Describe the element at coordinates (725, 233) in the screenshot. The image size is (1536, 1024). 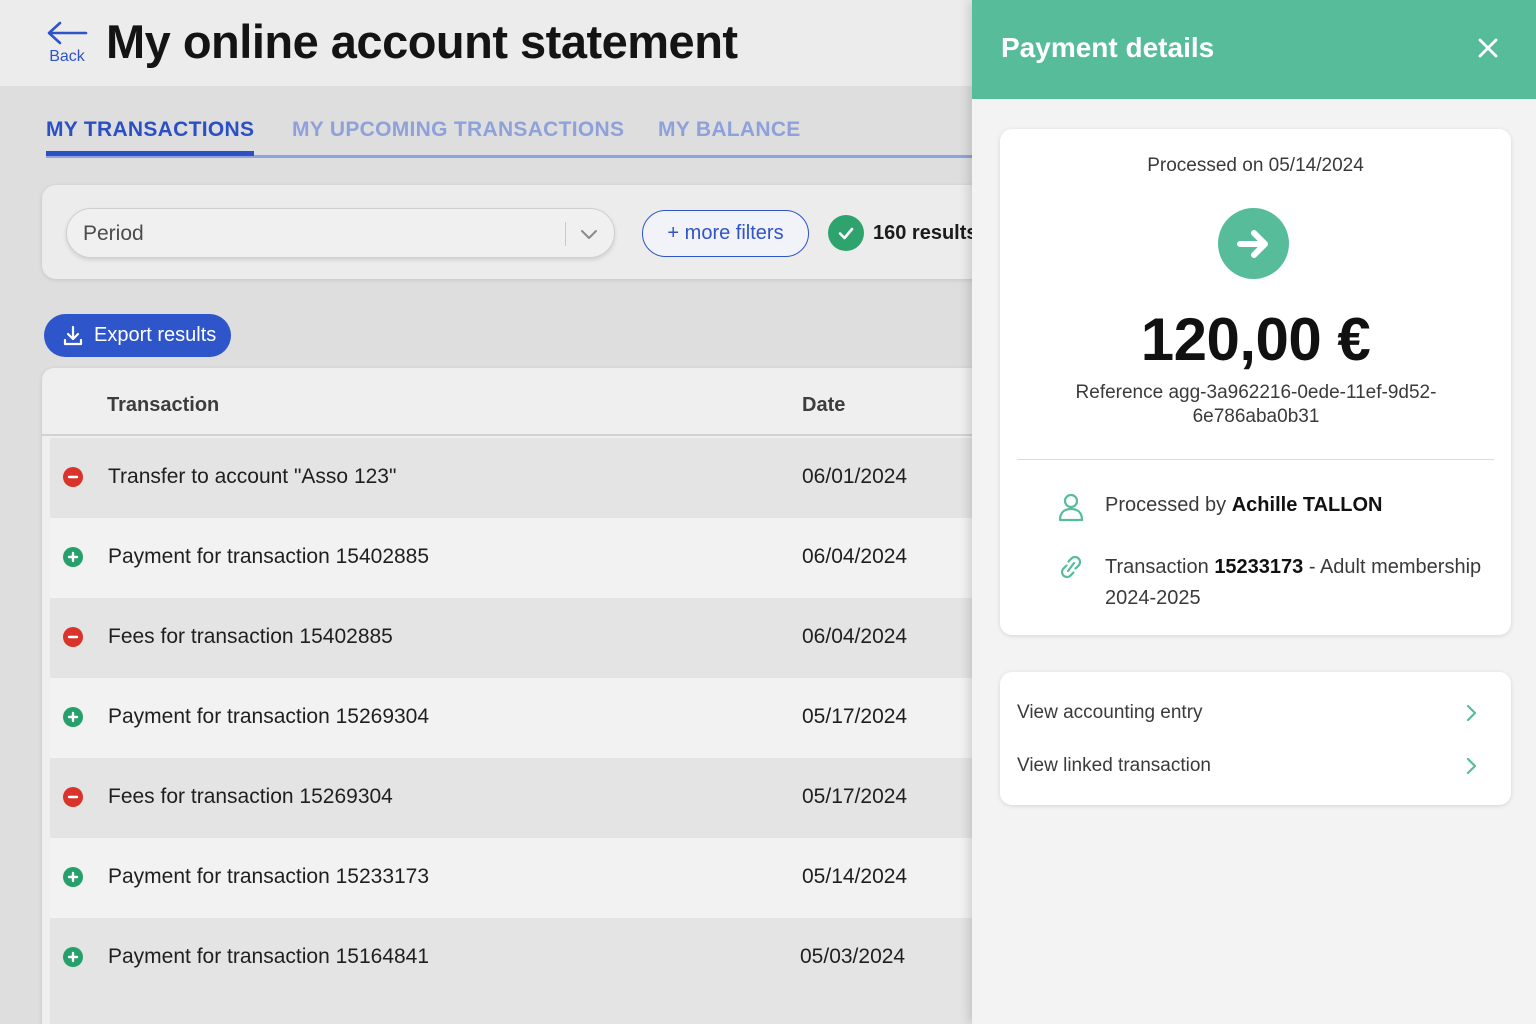
I see `more-filters-button: + more filters` at that location.